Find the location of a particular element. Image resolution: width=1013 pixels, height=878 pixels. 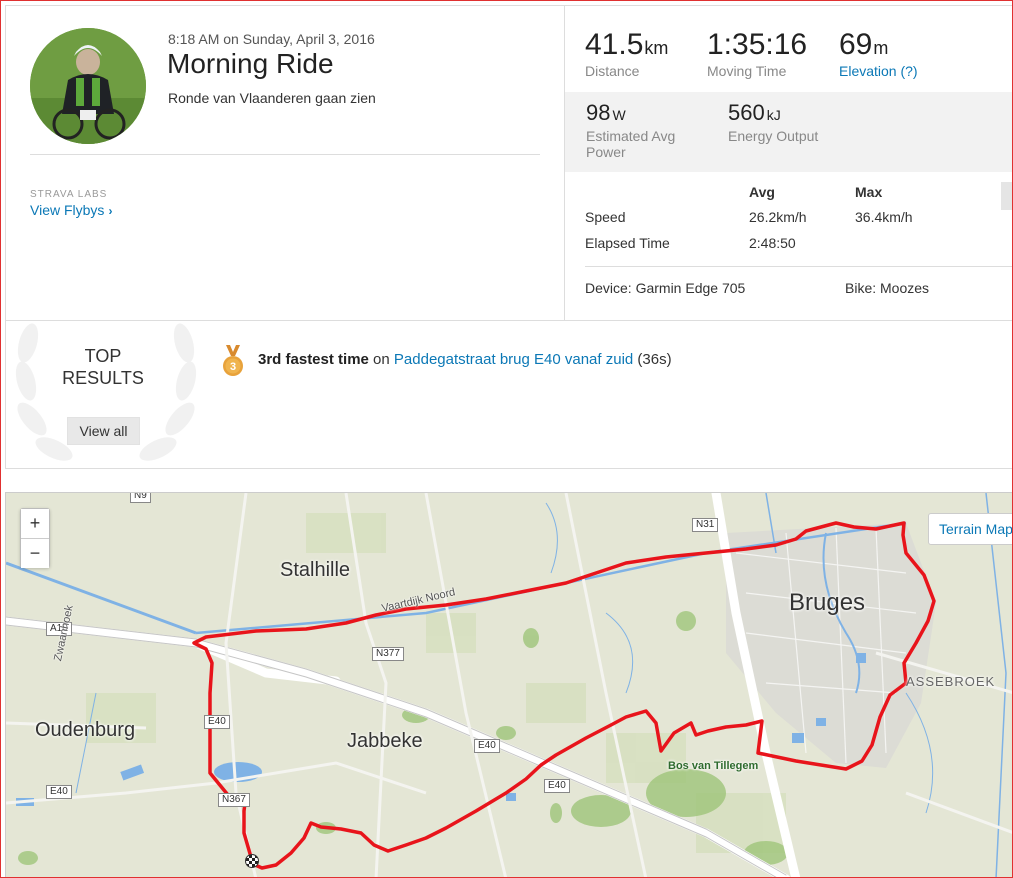

view-flybys-label: View Flybys is located at coordinates (67, 210).